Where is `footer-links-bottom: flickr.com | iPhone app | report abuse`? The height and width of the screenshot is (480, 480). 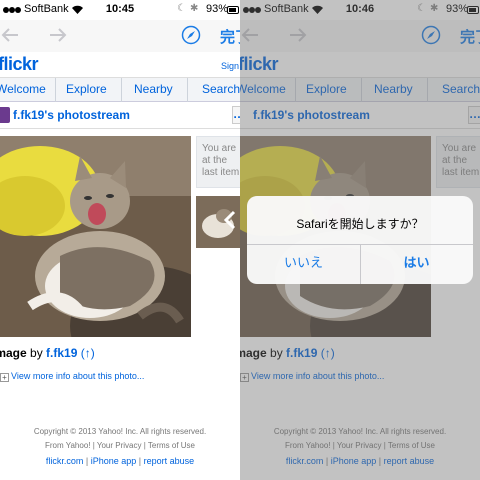 footer-links-bottom: flickr.com | iPhone app | report abuse is located at coordinates (120, 461).